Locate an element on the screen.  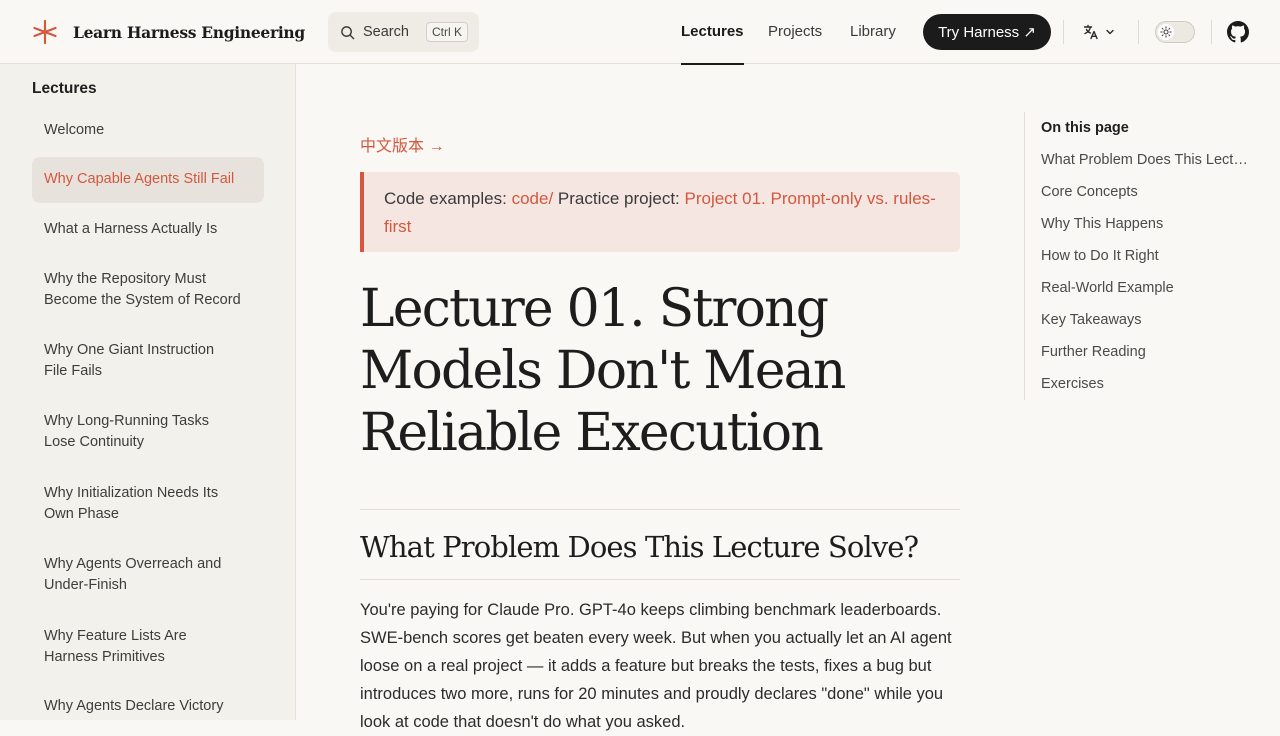
practice-project-label: Practice project: is located at coordinates (619, 198).